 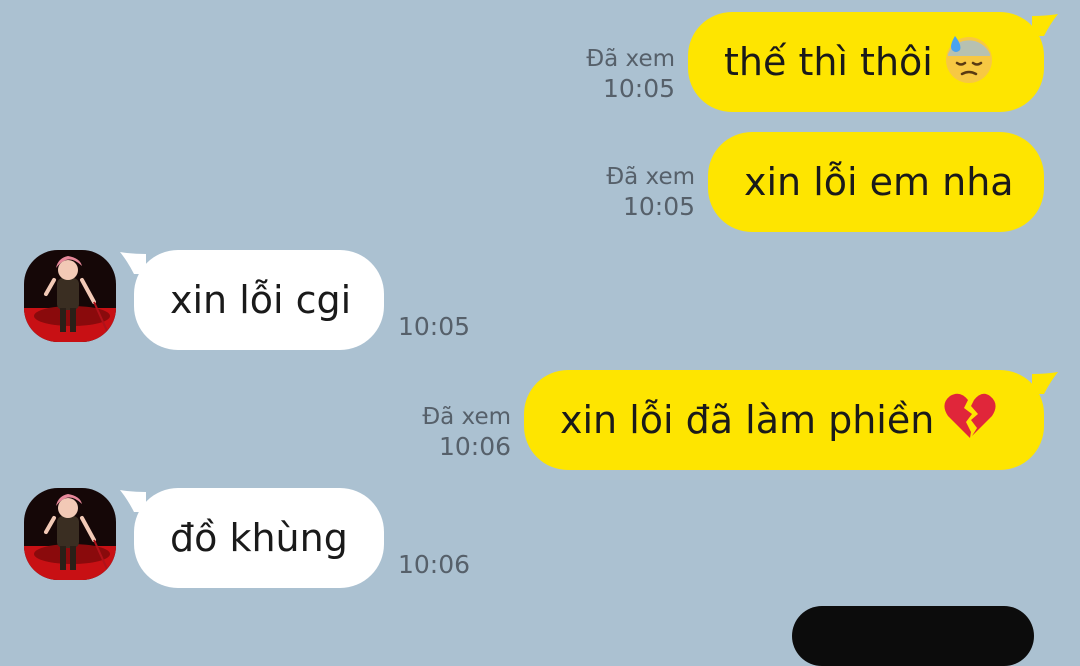 I want to click on broken-heart-emoji-icon, so click(x=970, y=420).